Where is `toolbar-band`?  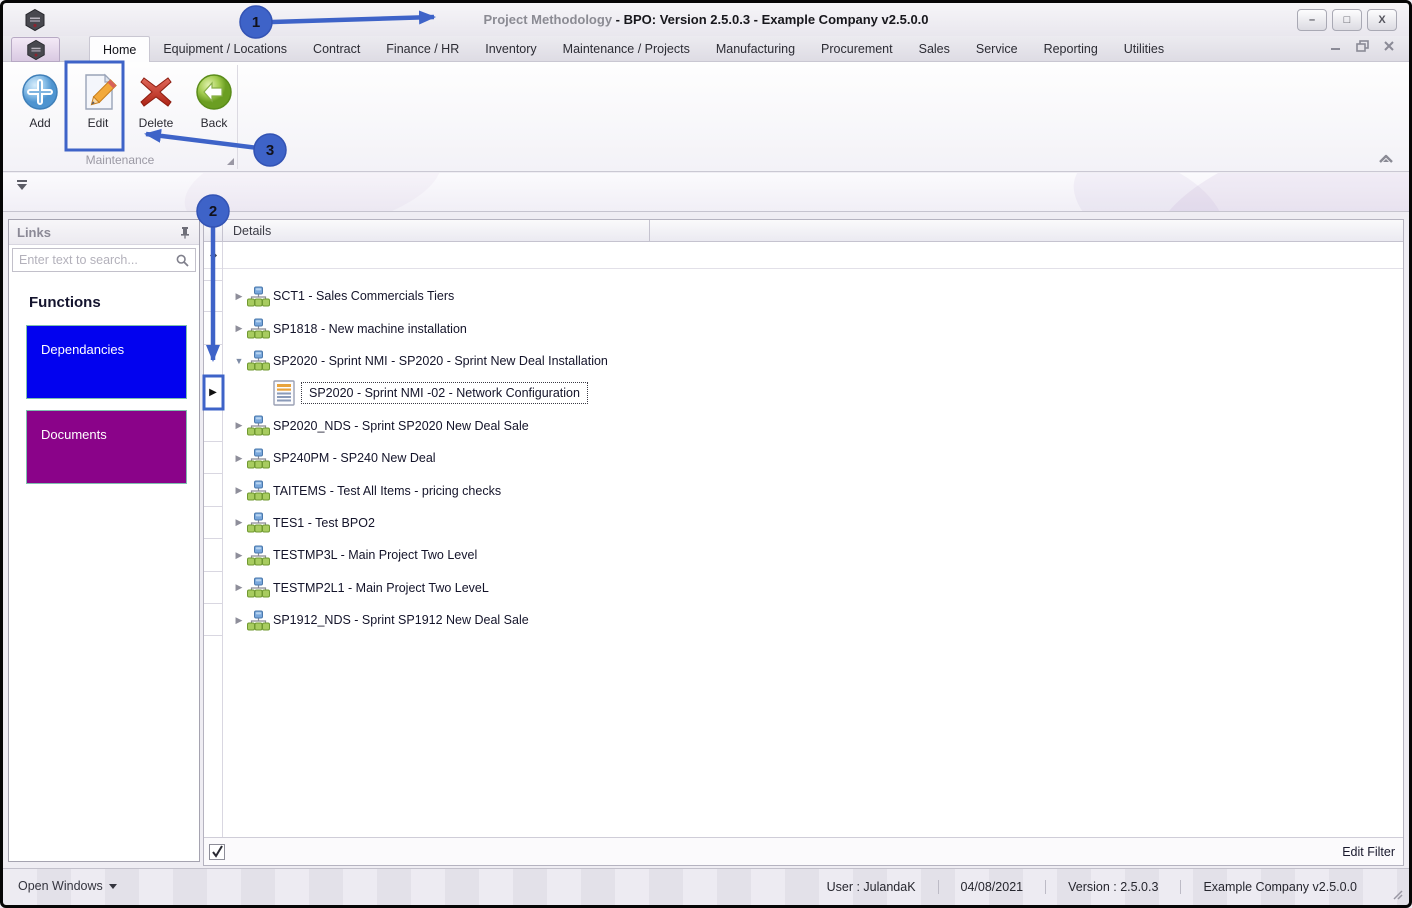
toolbar-band is located at coordinates (706, 192).